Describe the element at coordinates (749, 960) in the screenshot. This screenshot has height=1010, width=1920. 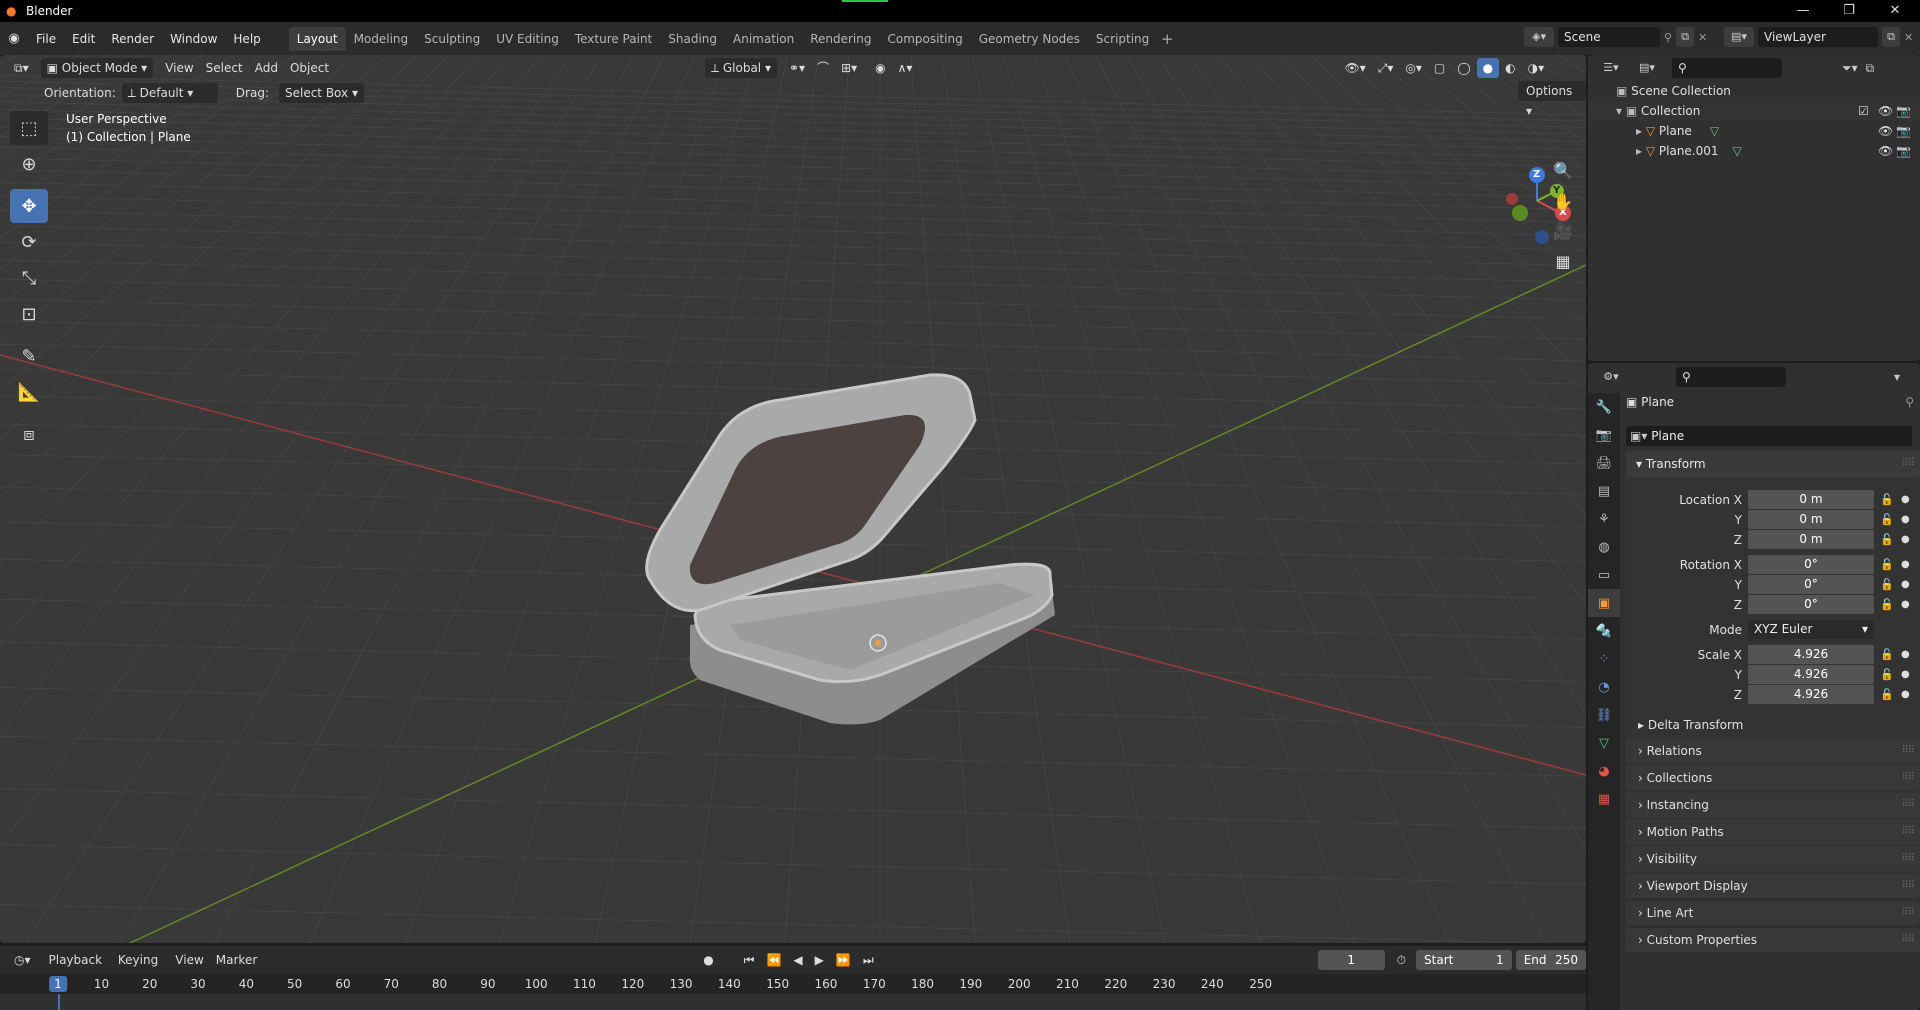
I see `jump-start-icon: ⏮` at that location.